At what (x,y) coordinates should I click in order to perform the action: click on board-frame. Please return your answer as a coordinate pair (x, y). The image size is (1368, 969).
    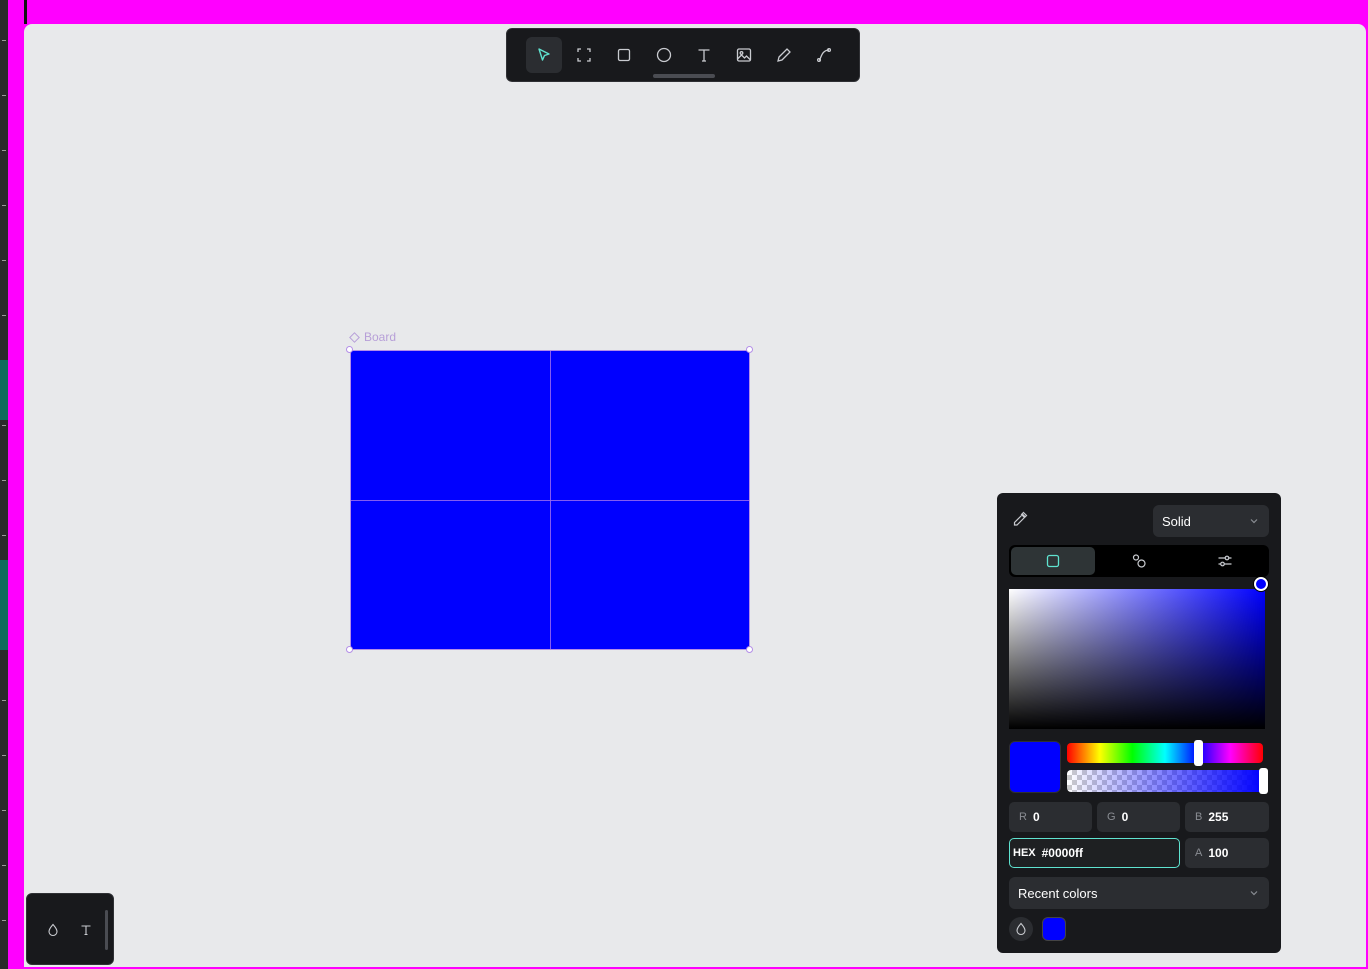
    Looking at the image, I should click on (550, 500).